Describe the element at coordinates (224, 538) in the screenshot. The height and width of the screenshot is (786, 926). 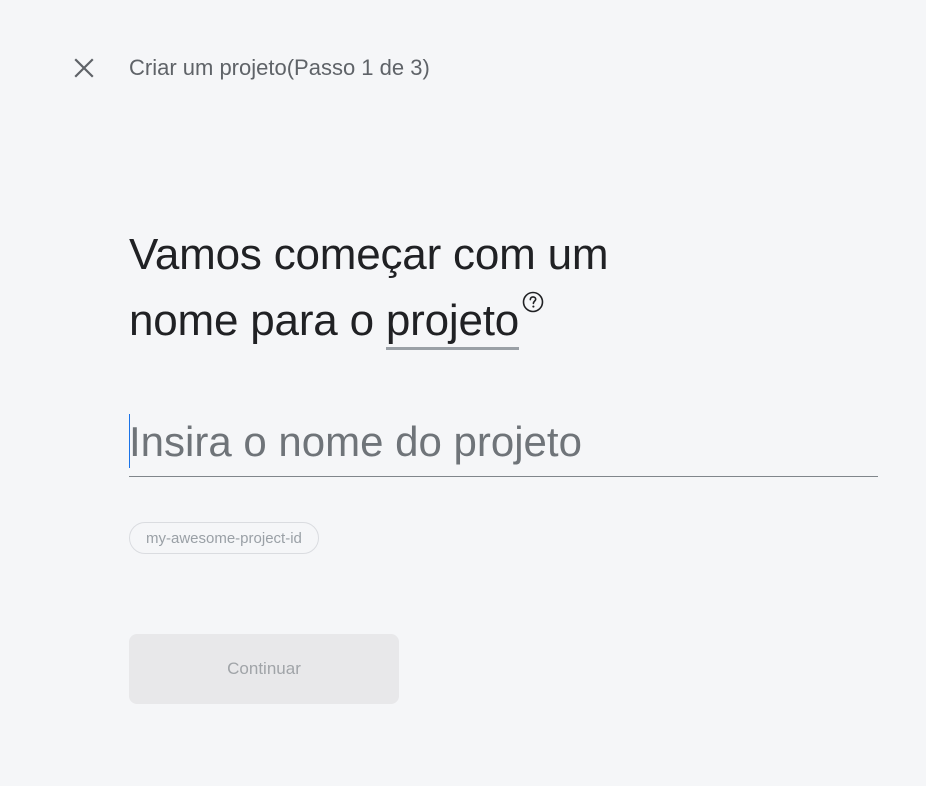
I see `project-id-chip: my-awesome-project-id` at that location.